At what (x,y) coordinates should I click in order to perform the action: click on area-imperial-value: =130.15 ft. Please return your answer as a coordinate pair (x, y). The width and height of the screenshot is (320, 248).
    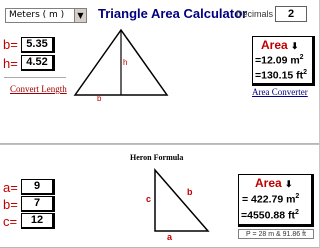
    Looking at the image, I should click on (279, 75).